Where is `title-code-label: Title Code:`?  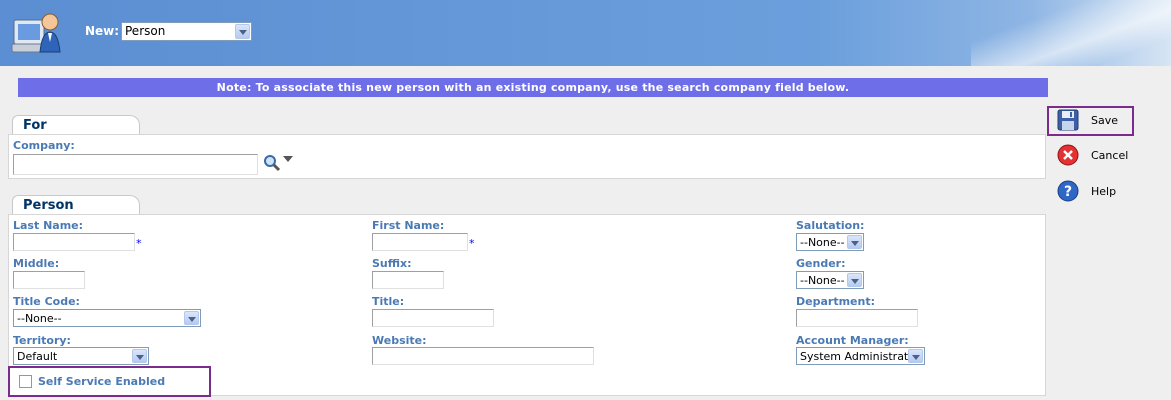 title-code-label: Title Code: is located at coordinates (46, 301).